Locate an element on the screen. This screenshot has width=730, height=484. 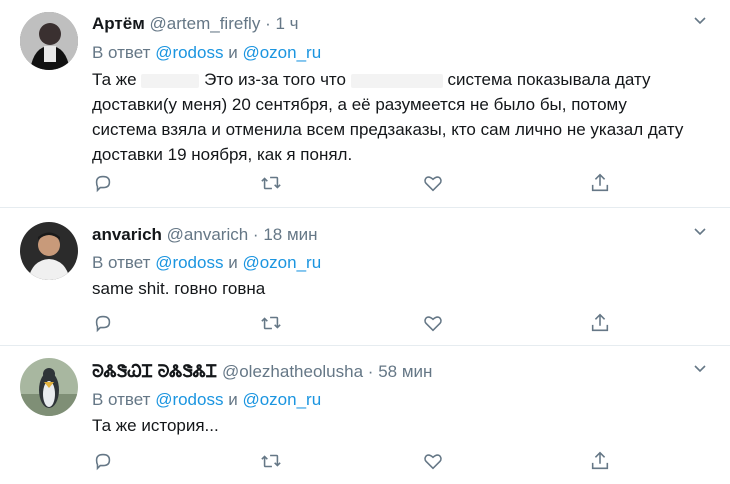
tweet-text-part: Это из-за того что is located at coordinates (275, 79).